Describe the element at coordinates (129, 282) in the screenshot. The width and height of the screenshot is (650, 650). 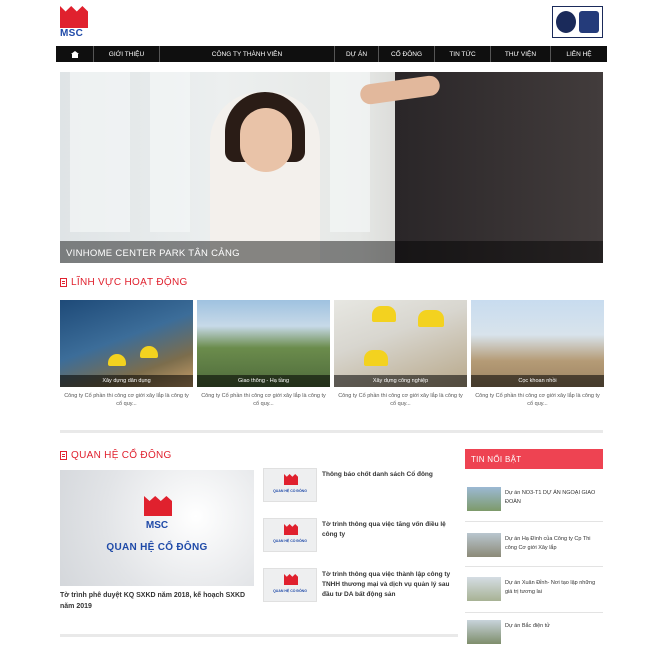
I see `activities-title: LĨNH VỰC HOẠT ĐỘNG` at that location.